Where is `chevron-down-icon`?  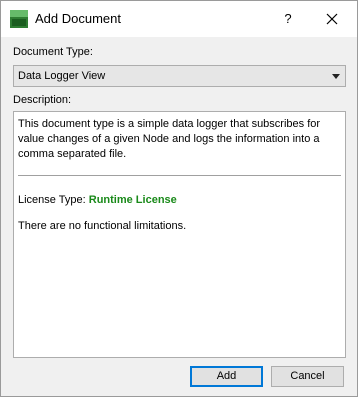
chevron-down-icon is located at coordinates (336, 76).